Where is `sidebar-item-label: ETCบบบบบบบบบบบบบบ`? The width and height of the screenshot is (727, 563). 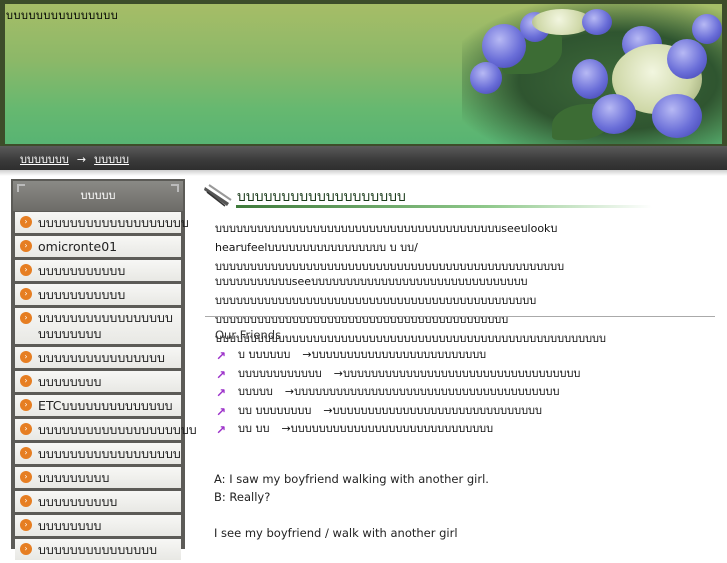
sidebar-item-label: ETCบบบบบบบบบบบบบบ is located at coordinates (105, 405).